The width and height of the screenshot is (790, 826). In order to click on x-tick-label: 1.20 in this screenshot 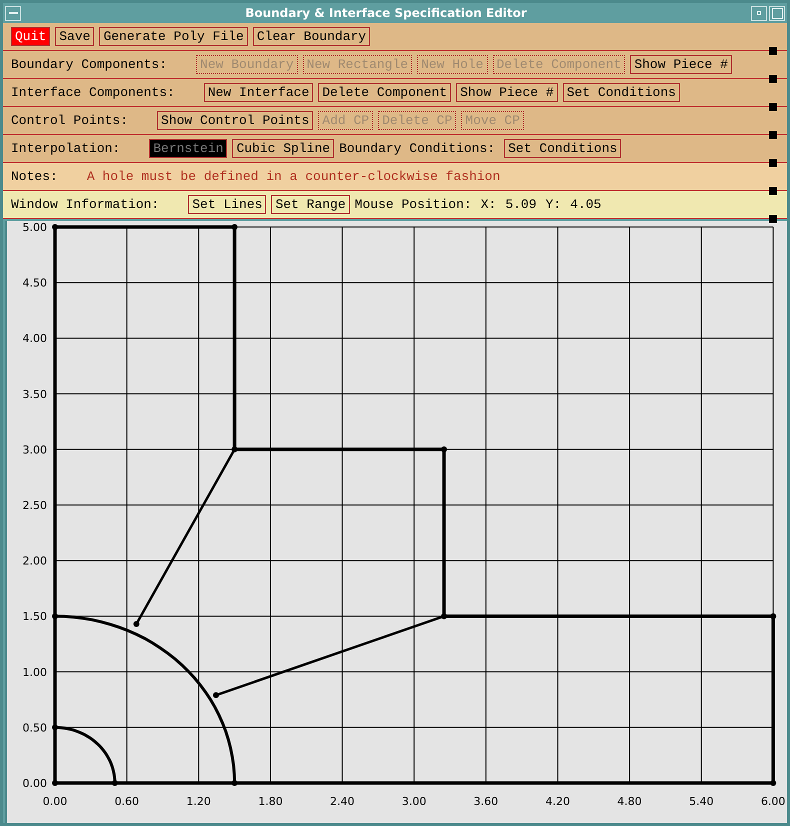, I will do `click(198, 801)`.